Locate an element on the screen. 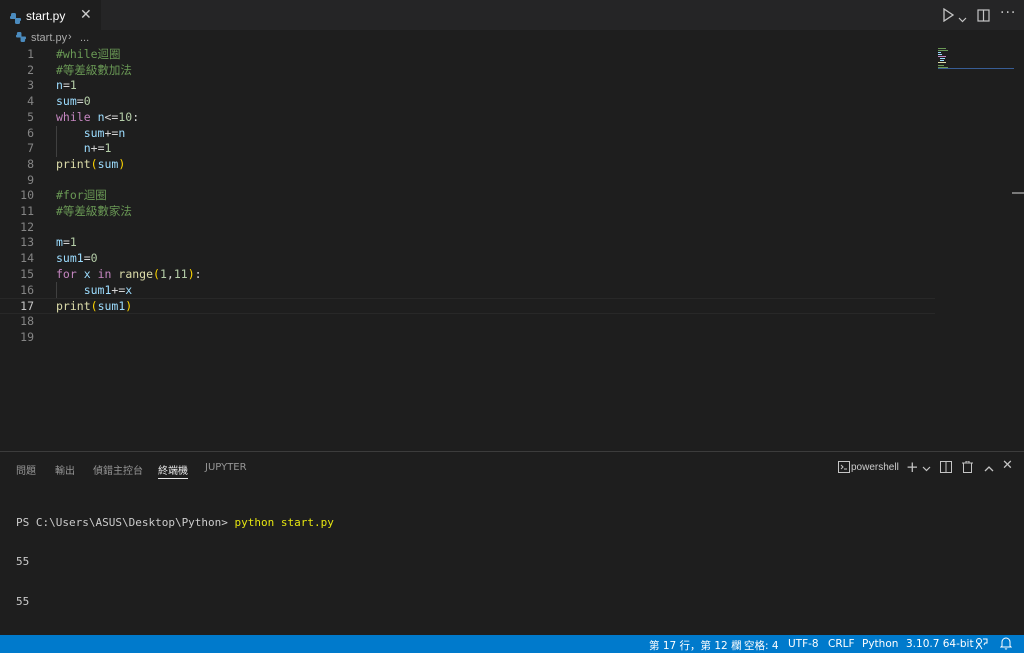 The image size is (1024, 653). code-line: 2 #等差級數加法 is located at coordinates (467, 71).